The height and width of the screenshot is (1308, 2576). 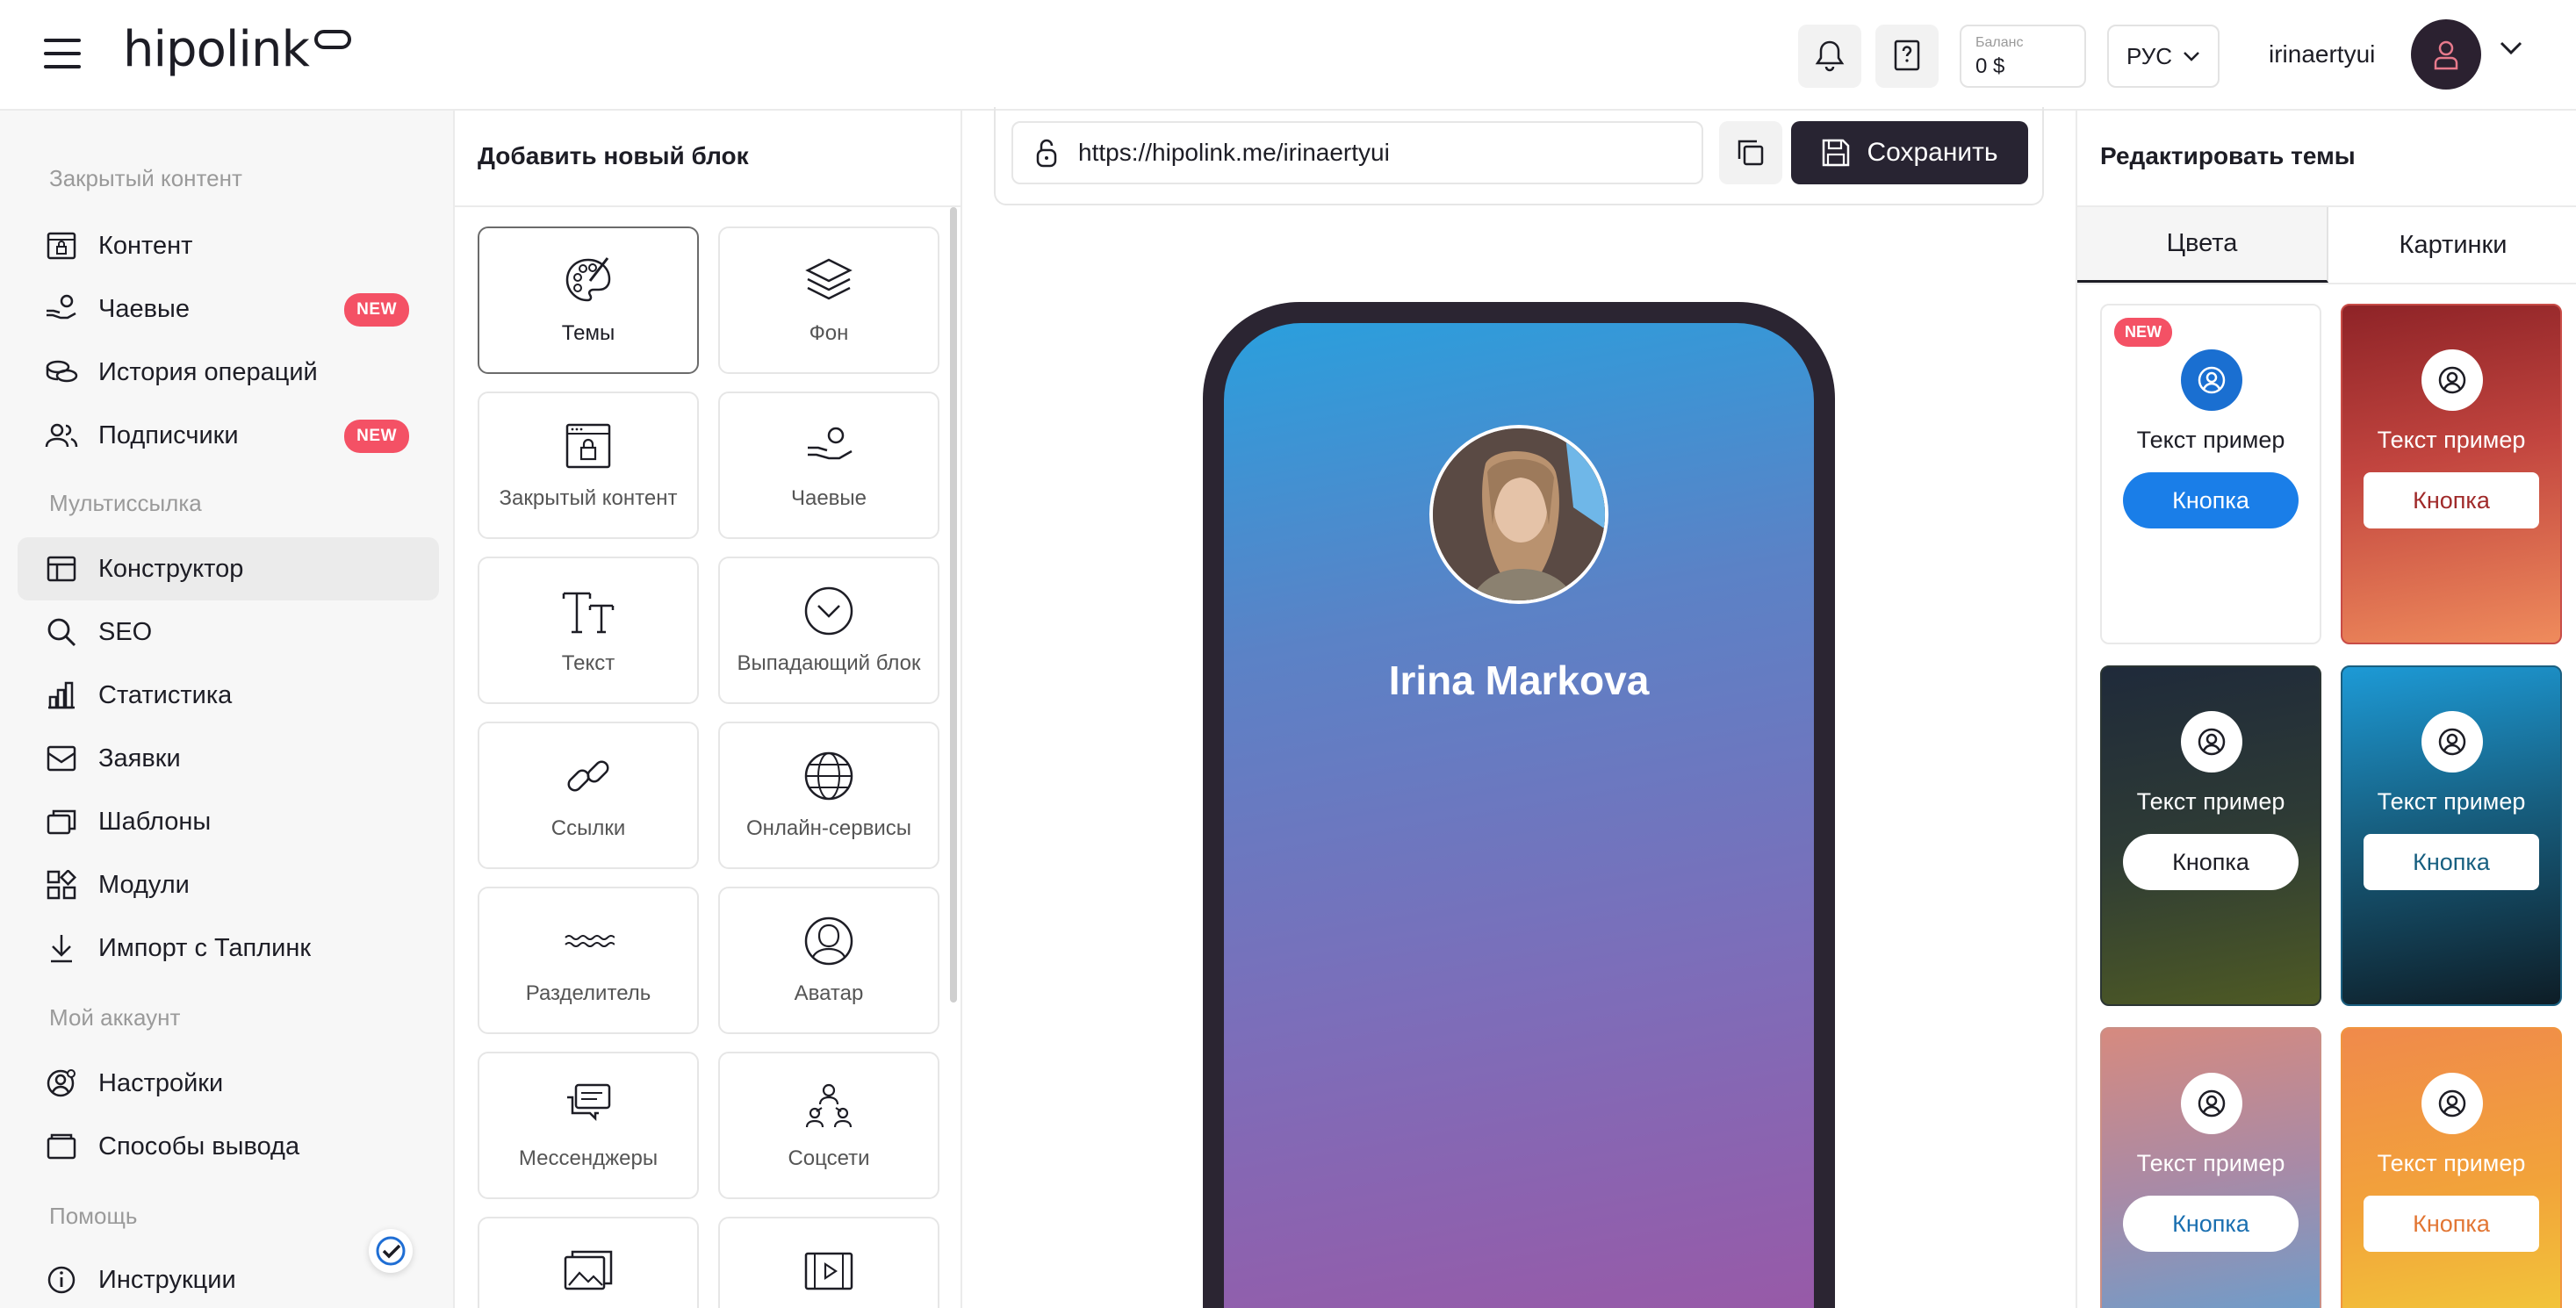 What do you see at coordinates (144, 308) in the screenshot?
I see `sidebar-item-label: Чаевые` at bounding box center [144, 308].